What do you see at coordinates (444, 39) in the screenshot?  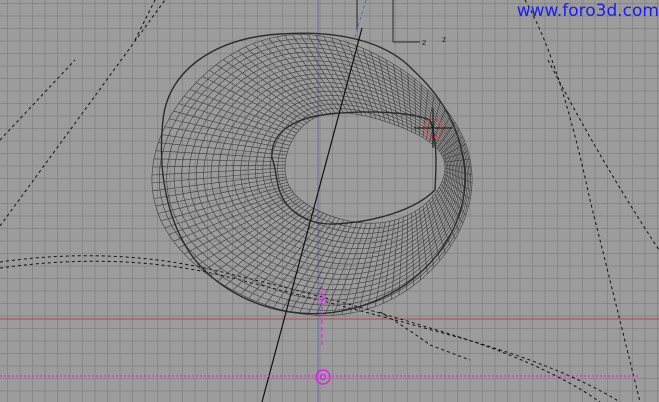 I see `axis-label-z-2: z` at bounding box center [444, 39].